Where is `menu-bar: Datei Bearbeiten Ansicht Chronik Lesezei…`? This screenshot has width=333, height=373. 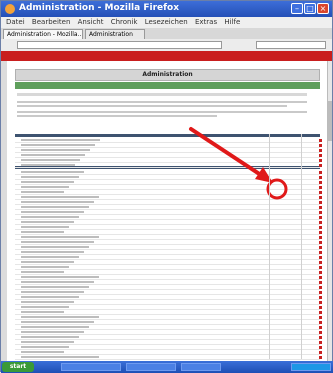 menu-bar: Datei Bearbeiten Ansicht Chronik Lesezei… is located at coordinates (166, 22).